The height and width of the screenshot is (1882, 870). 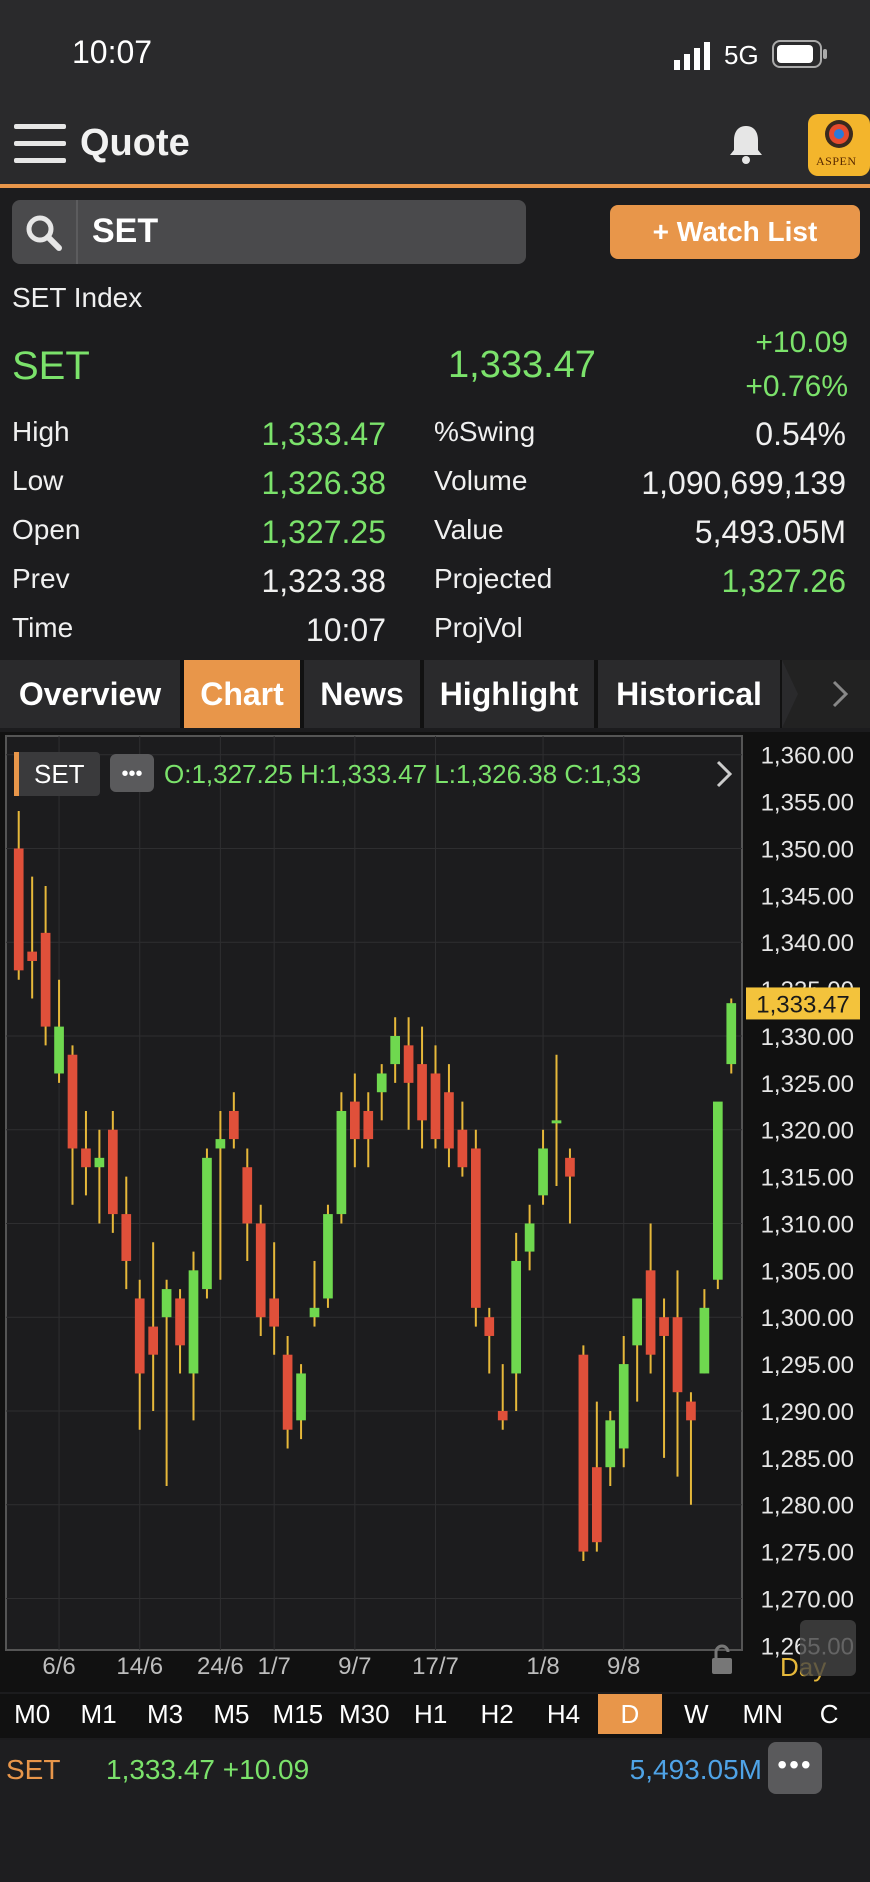 I want to click on network-type: 5G, so click(x=741, y=55).